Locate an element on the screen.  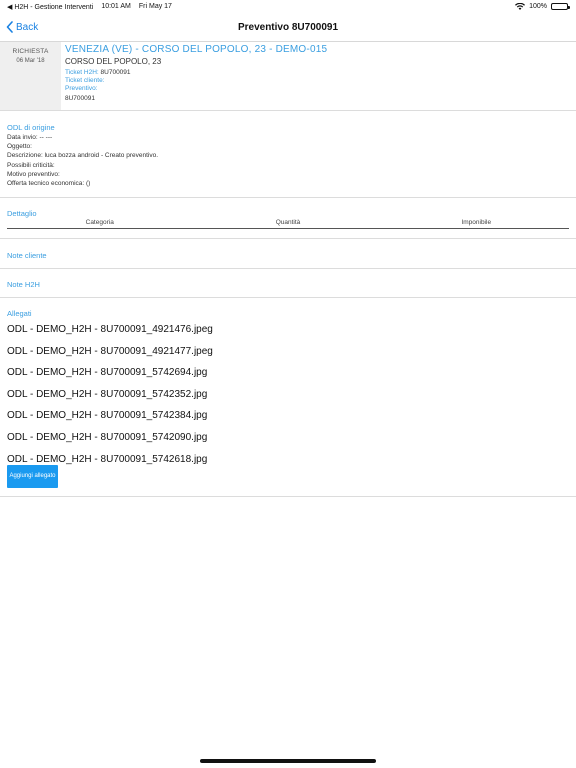
ticket-cliente-row: Ticket cliente: is located at coordinates (196, 81).